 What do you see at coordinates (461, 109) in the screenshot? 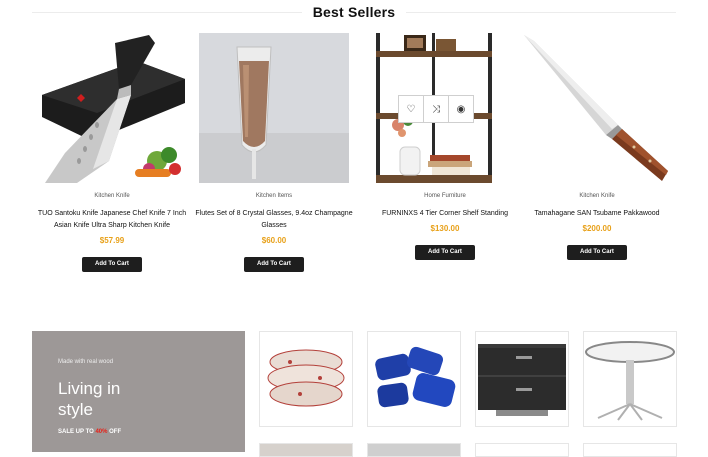
I see `eye-icon: ◉` at bounding box center [461, 109].